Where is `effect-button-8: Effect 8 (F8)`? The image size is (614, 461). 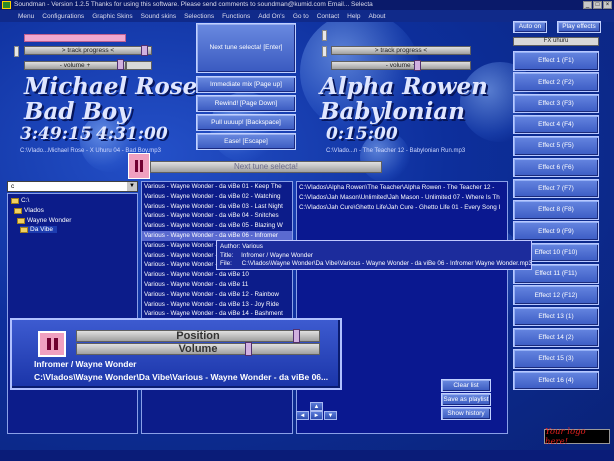 effect-button-8: Effect 8 (F8) is located at coordinates (556, 210).